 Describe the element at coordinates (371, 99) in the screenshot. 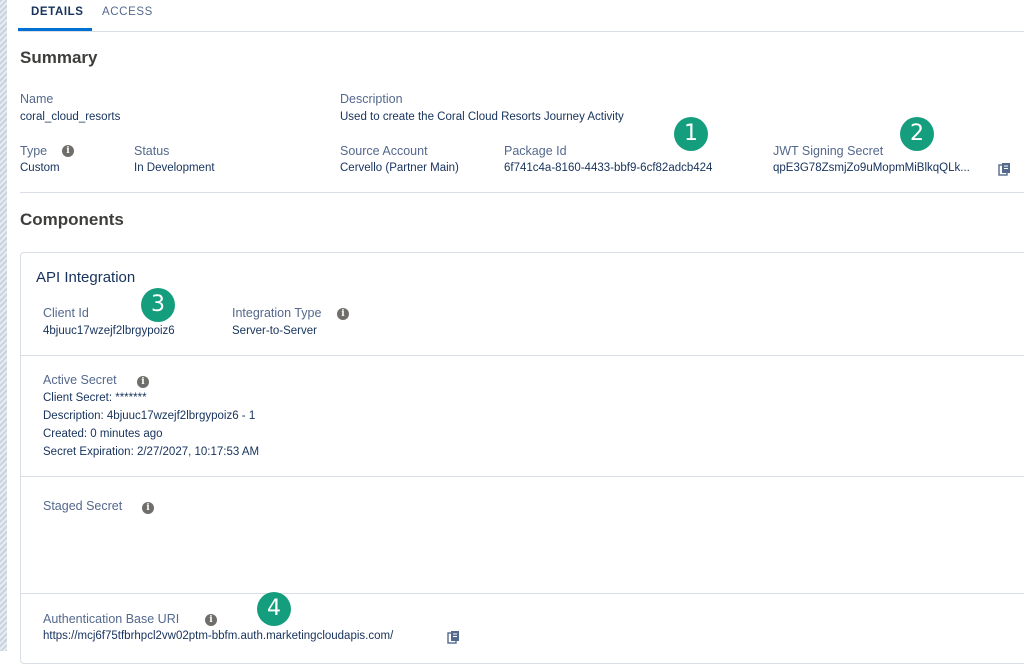

I see `description-label: Description` at that location.